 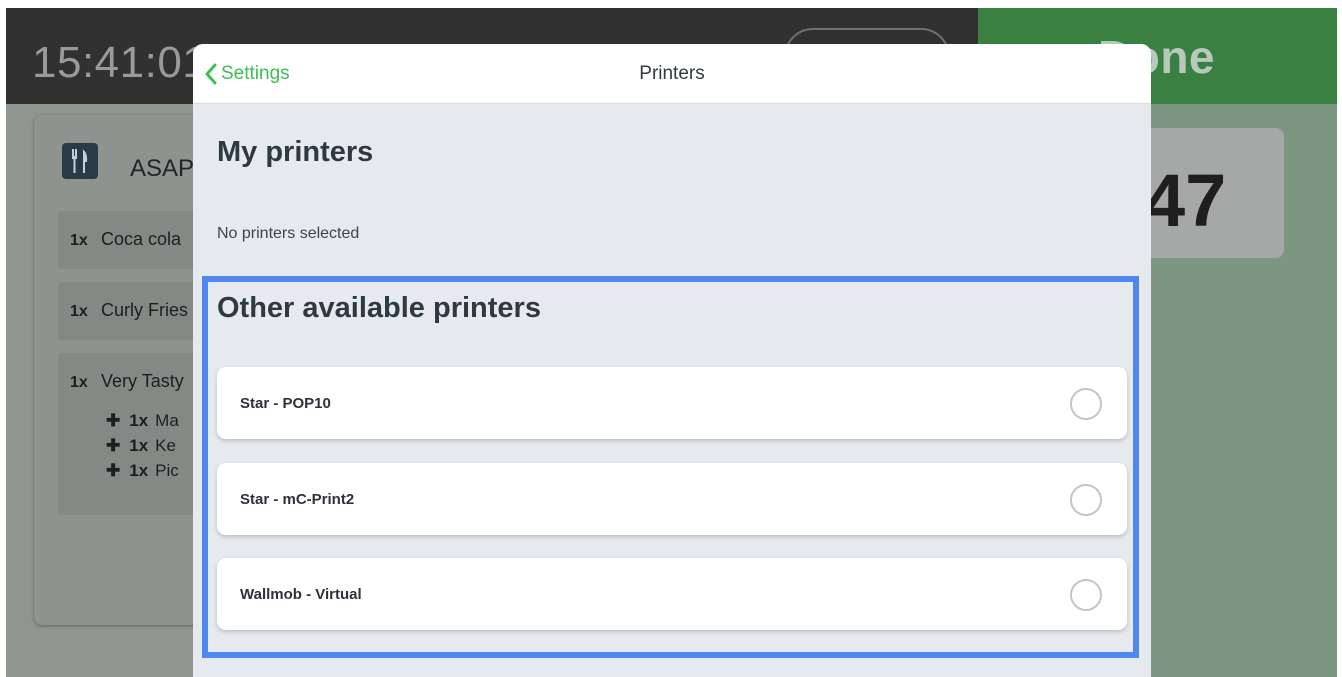 What do you see at coordinates (162, 168) in the screenshot?
I see `order-type-label: ASAP` at bounding box center [162, 168].